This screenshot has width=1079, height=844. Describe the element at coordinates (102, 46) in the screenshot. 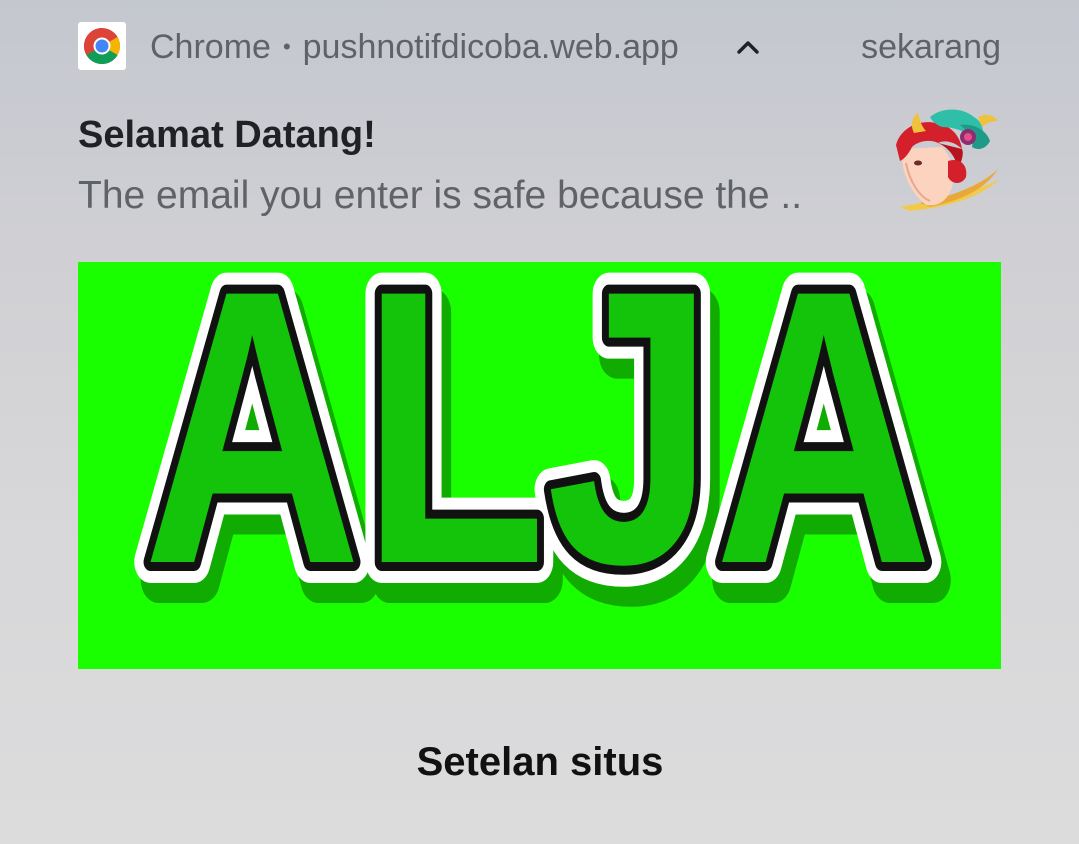

I see `chrome-icon` at that location.